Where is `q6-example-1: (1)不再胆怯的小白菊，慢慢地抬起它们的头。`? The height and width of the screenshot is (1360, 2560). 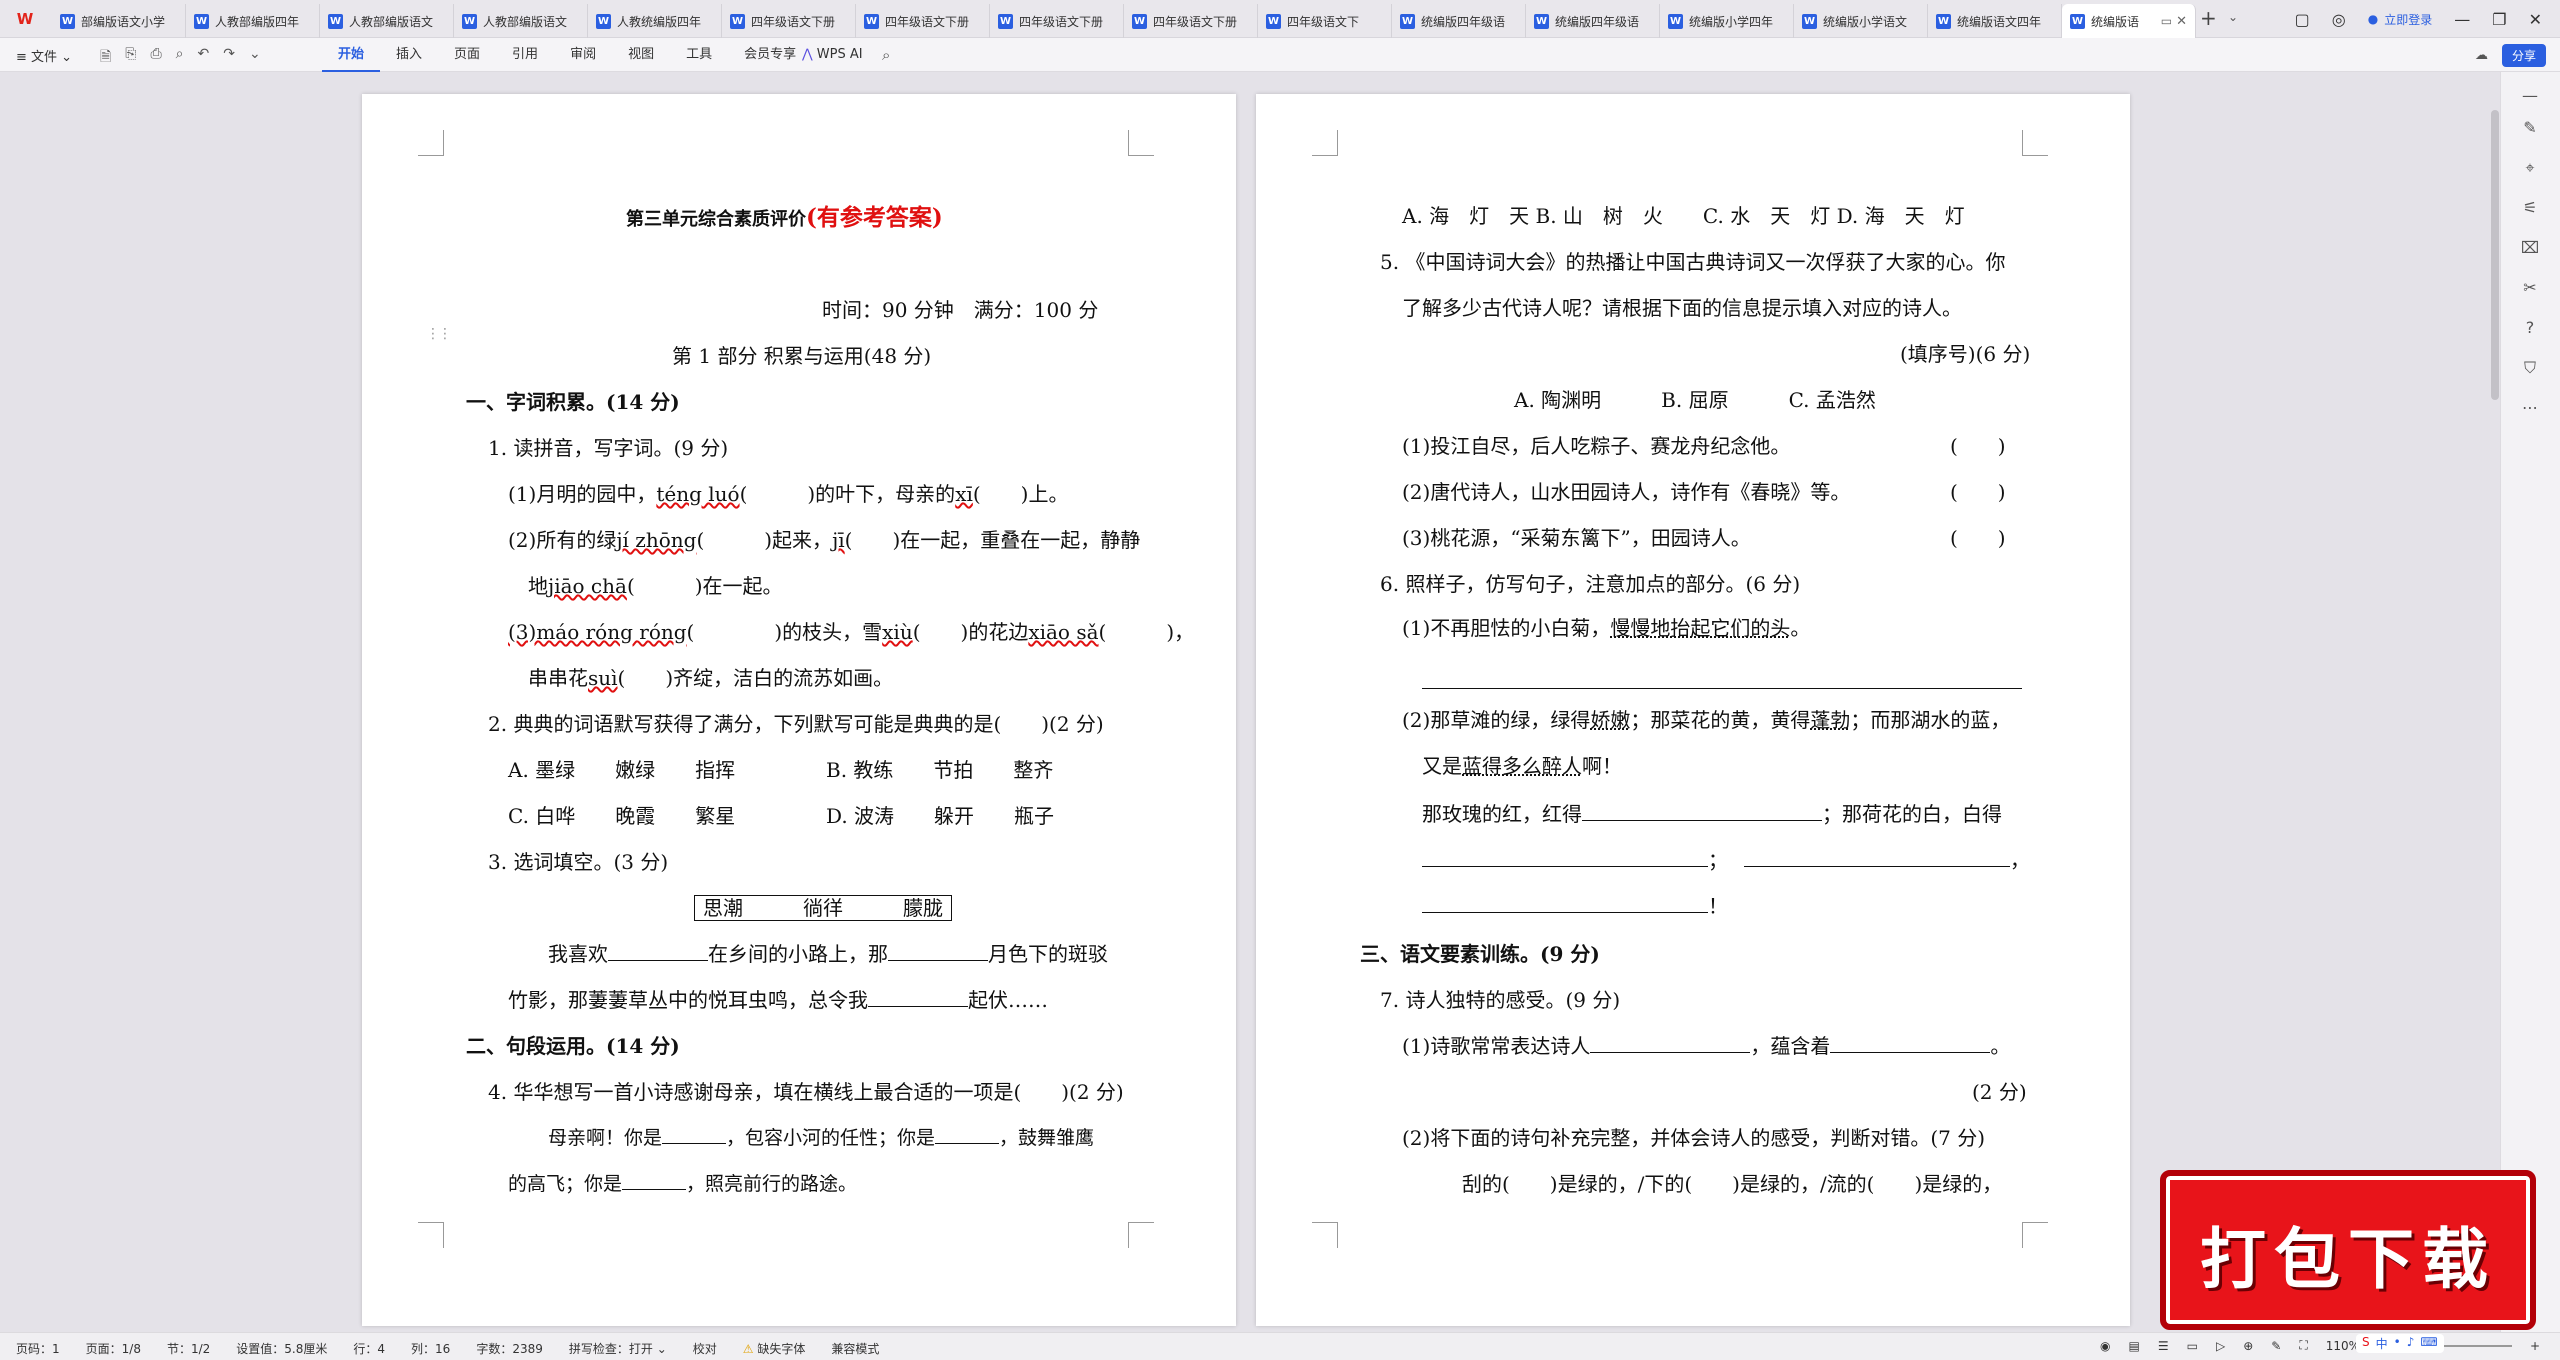 q6-example-1: (1)不再胆怯的小白菊，慢慢地抬起它们的头。 is located at coordinates (1606, 628).